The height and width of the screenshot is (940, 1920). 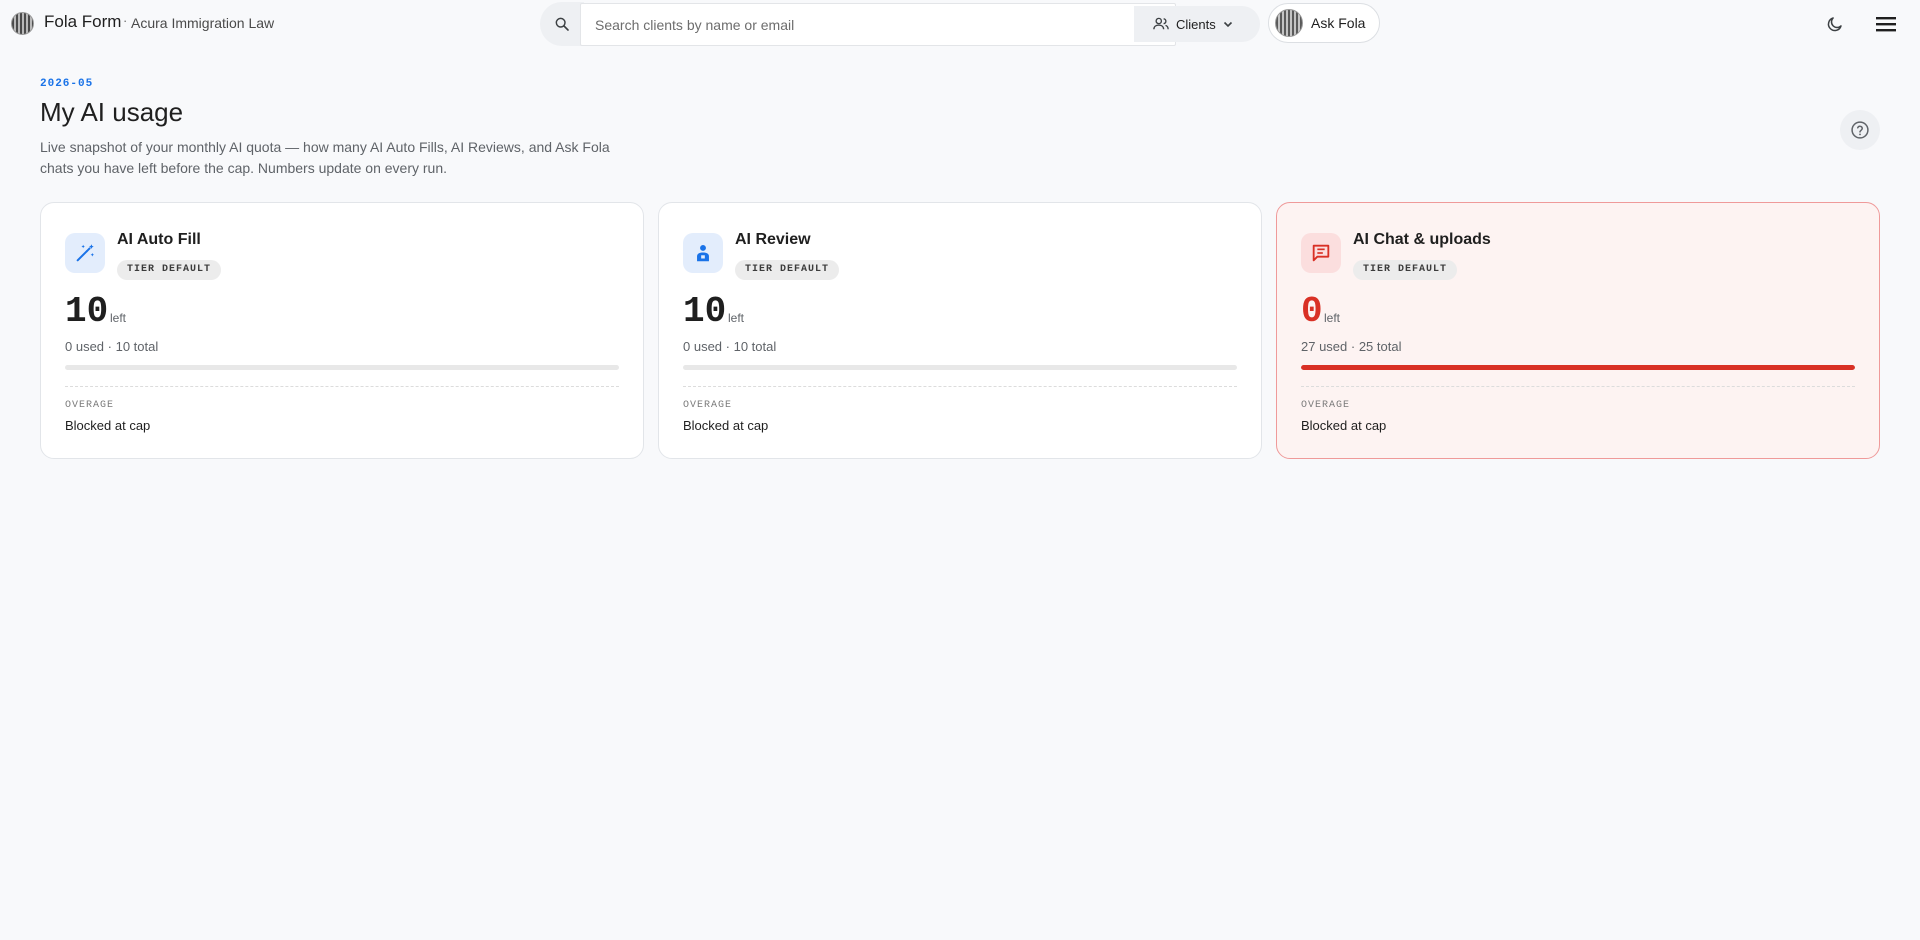 I want to click on clients-label: Clients, so click(x=1196, y=24).